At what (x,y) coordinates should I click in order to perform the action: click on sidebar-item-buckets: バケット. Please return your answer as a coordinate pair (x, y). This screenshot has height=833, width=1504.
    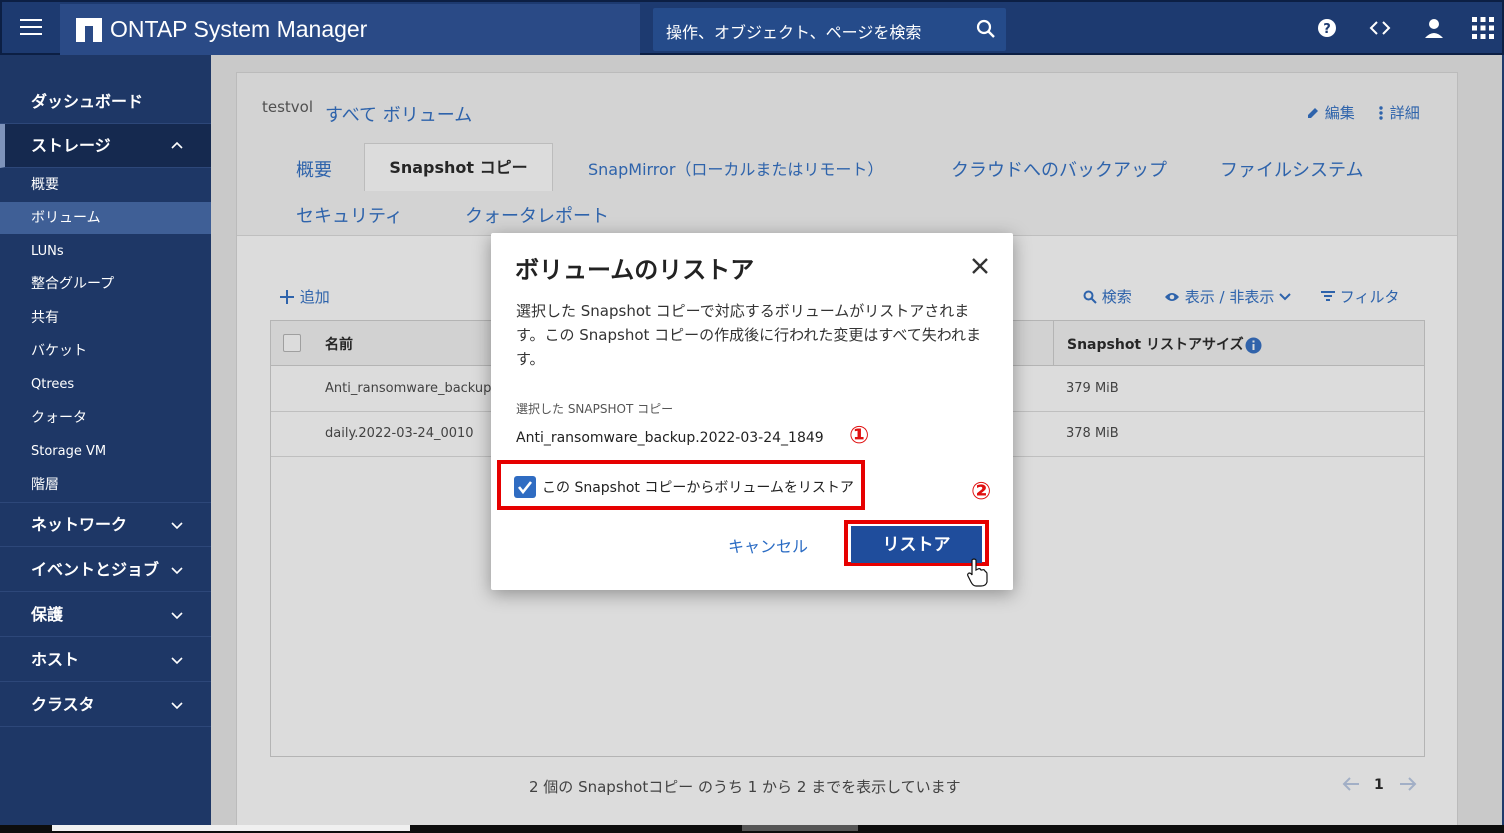
    Looking at the image, I should click on (105, 351).